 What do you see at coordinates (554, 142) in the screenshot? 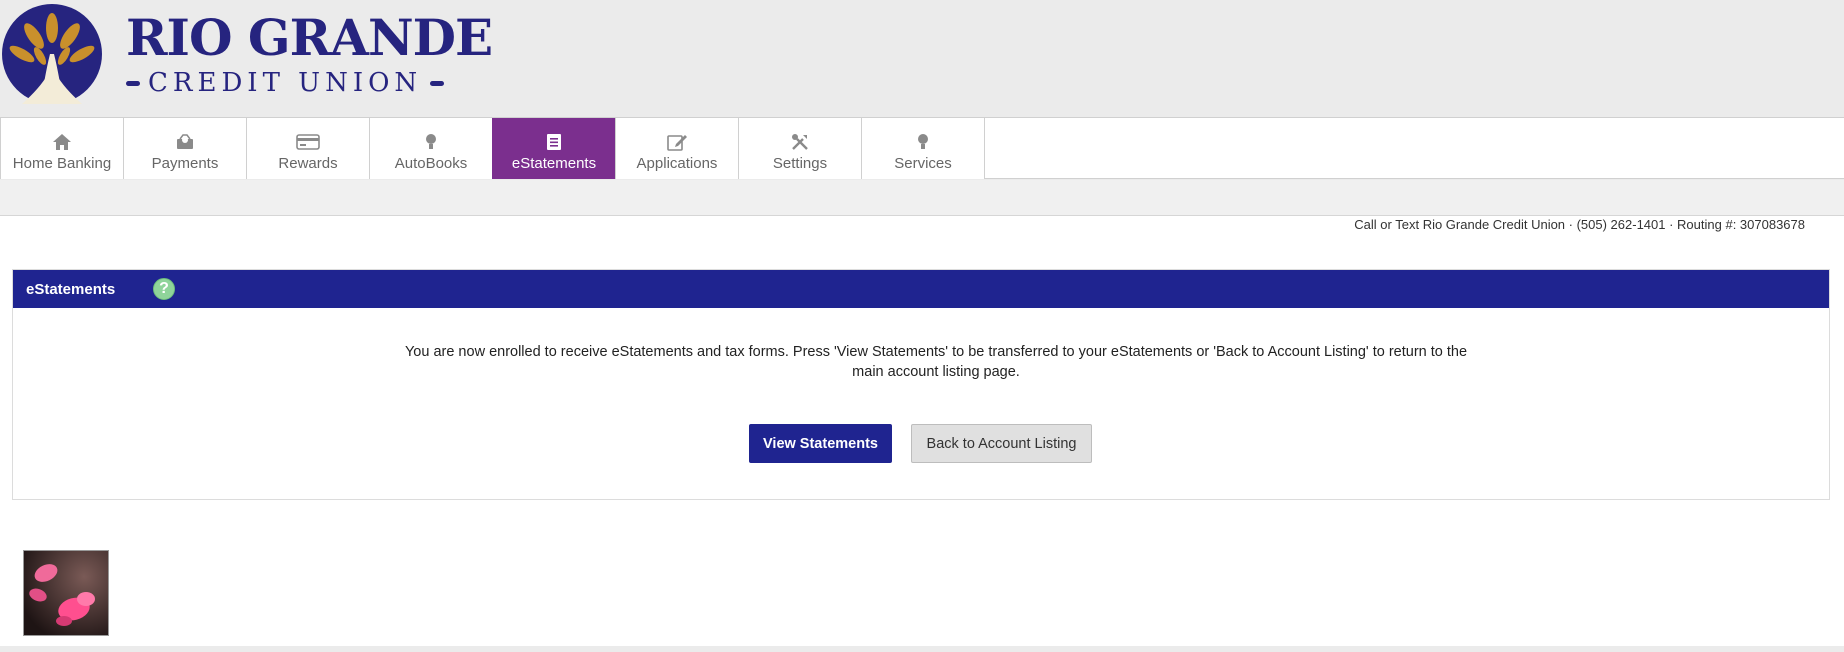
I see `document-icon` at bounding box center [554, 142].